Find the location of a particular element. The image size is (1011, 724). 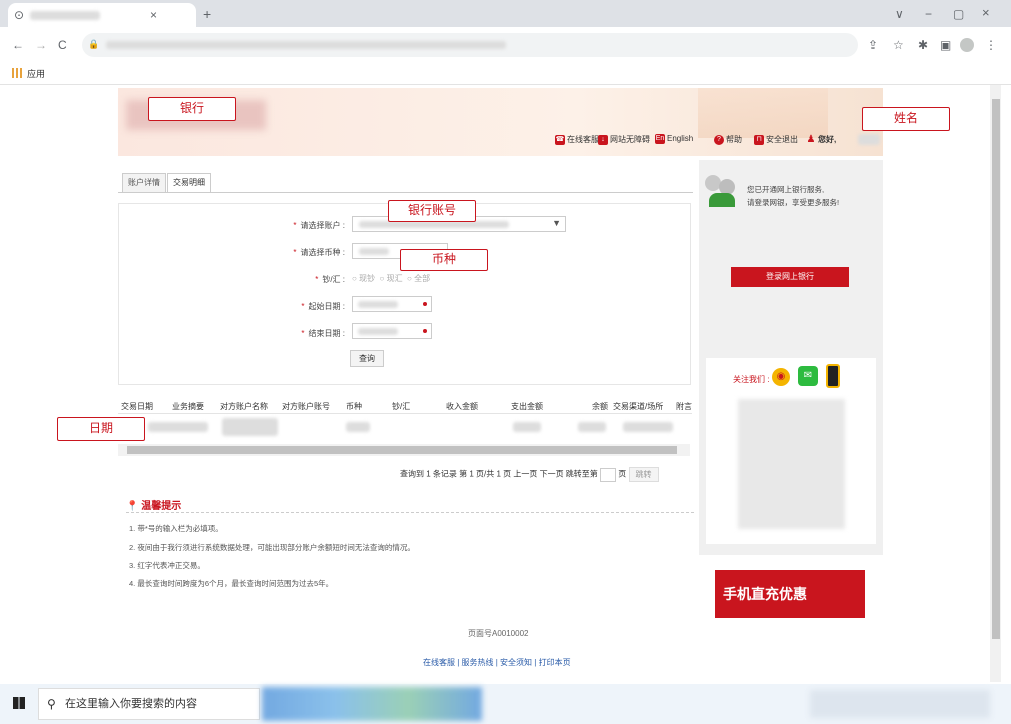

english-label: English is located at coordinates (680, 139).